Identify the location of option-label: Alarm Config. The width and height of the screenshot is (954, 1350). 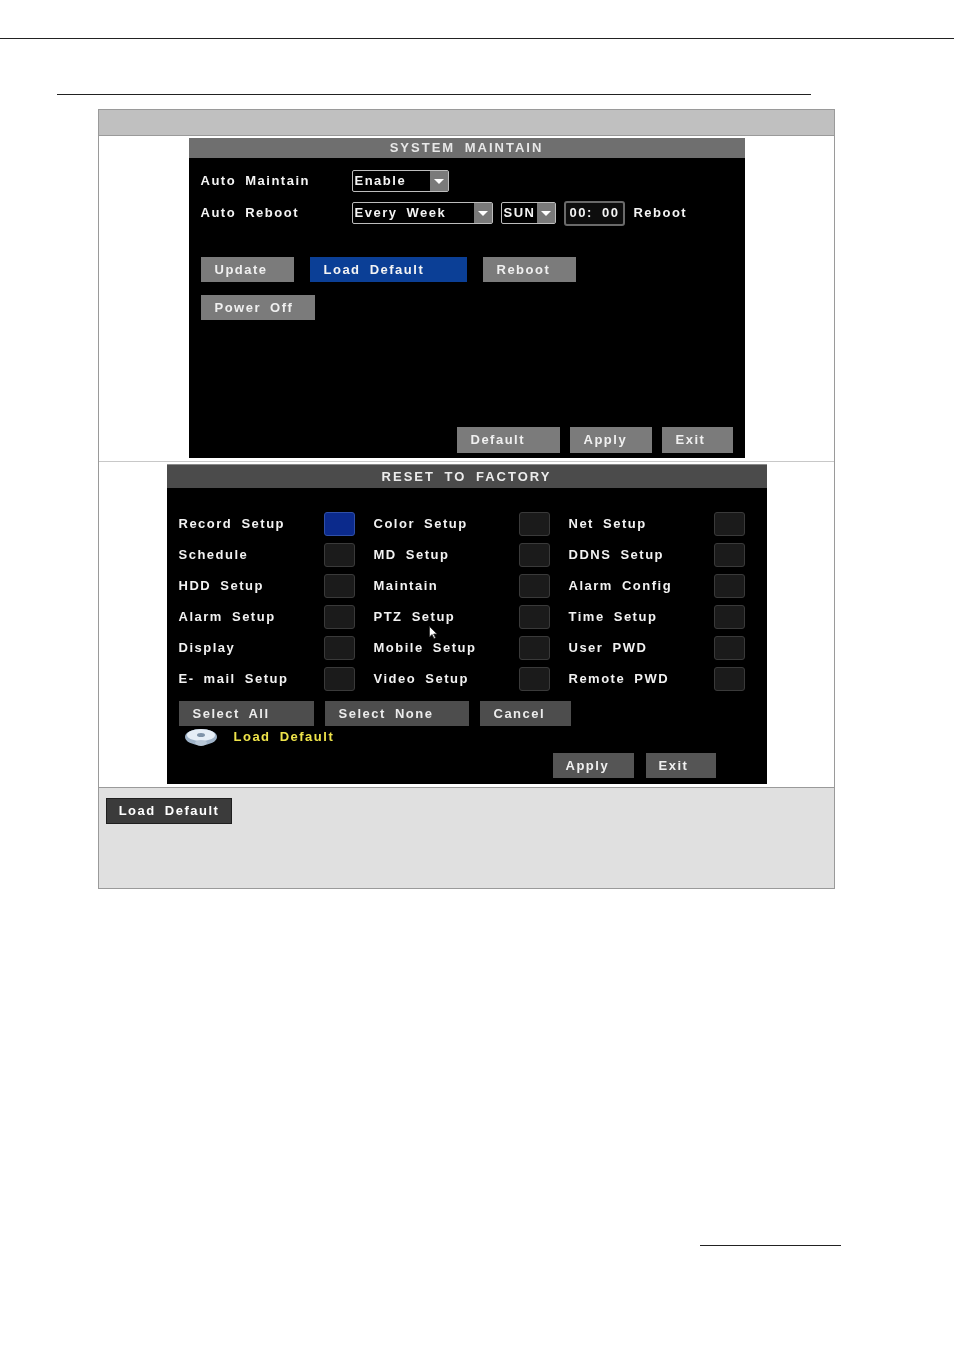
(620, 586).